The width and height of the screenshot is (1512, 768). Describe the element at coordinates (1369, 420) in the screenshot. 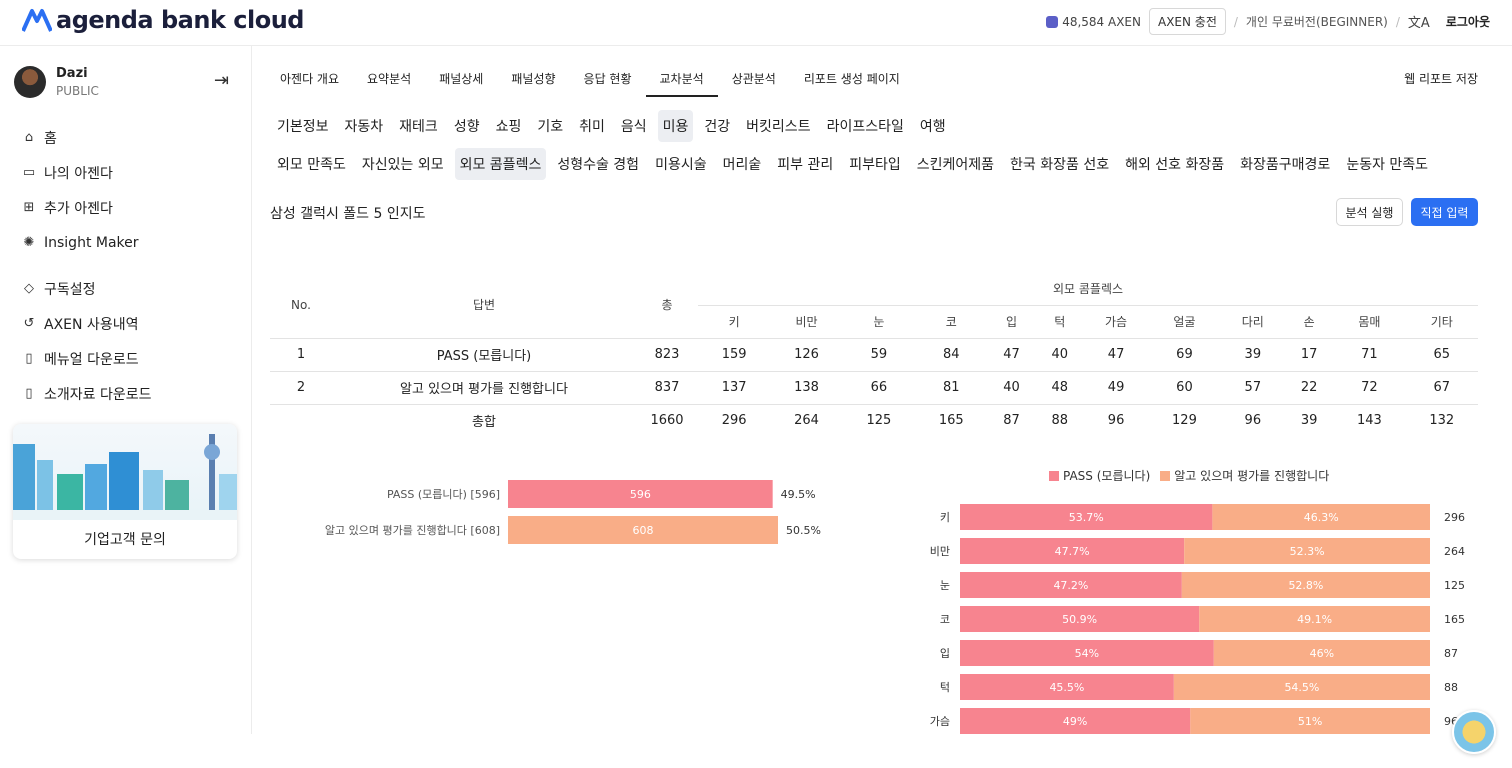

I see `cell-value: 143` at that location.